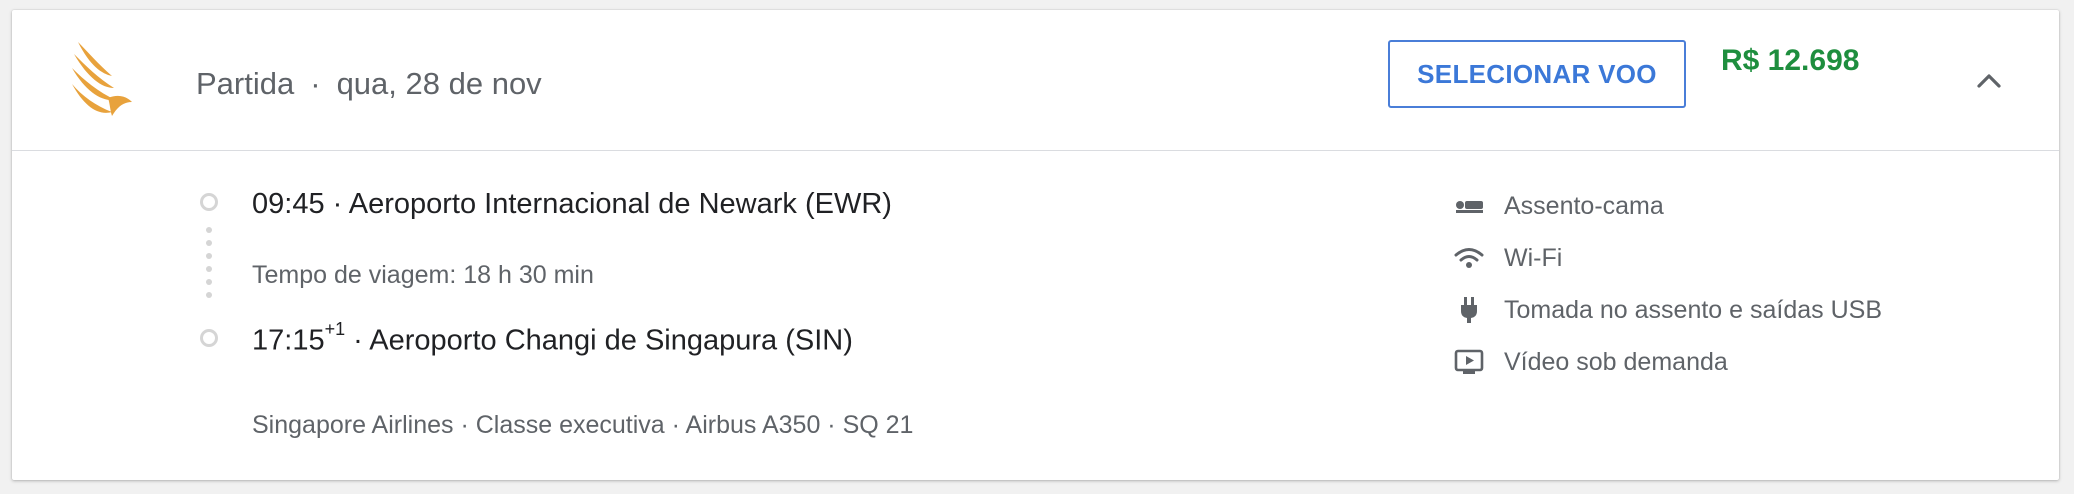  Describe the element at coordinates (102, 79) in the screenshot. I see `singapore-airlines-logo` at that location.